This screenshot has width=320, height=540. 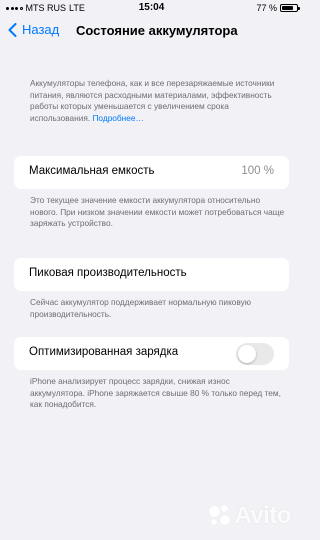 I want to click on avito-logo-icon, so click(x=219, y=516).